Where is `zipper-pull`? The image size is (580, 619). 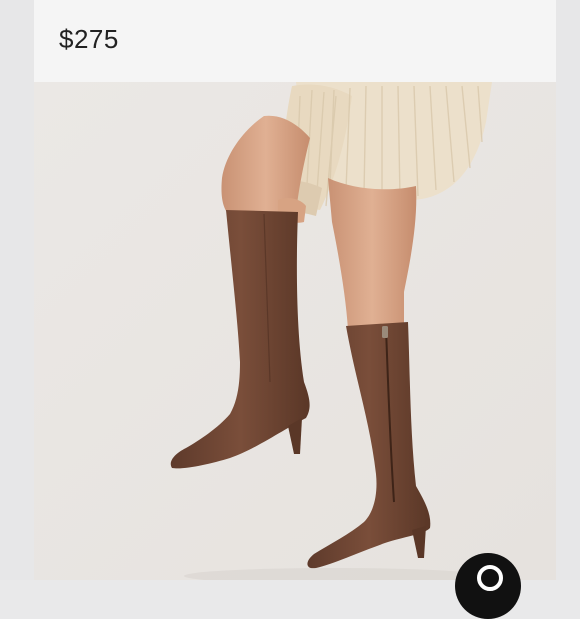 zipper-pull is located at coordinates (385, 332).